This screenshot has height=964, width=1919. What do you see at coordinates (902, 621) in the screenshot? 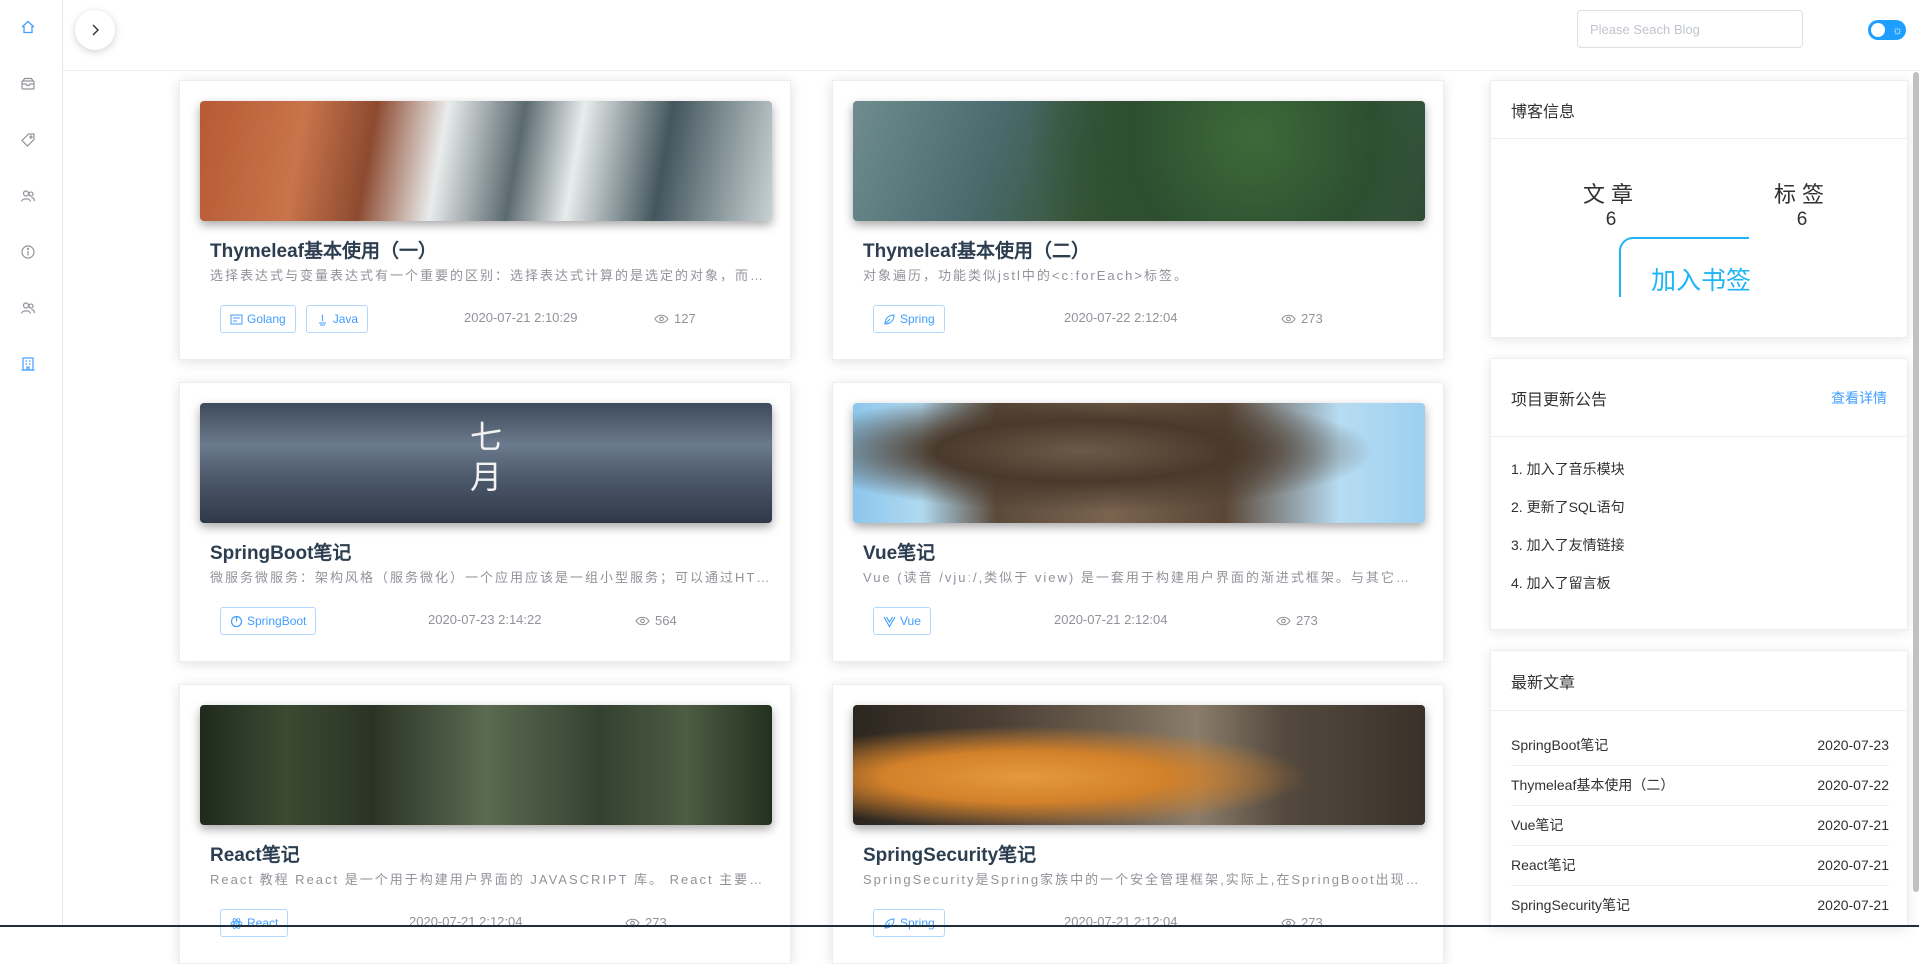
I see `tag-vue: Vue` at bounding box center [902, 621].